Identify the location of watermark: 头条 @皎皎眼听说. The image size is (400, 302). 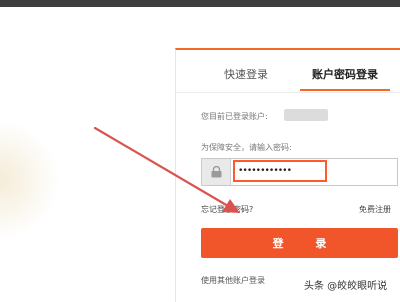
(346, 284).